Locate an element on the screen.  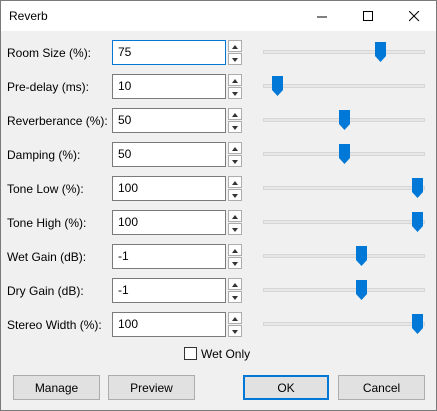
title-bar: Reverb is located at coordinates (218, 16).